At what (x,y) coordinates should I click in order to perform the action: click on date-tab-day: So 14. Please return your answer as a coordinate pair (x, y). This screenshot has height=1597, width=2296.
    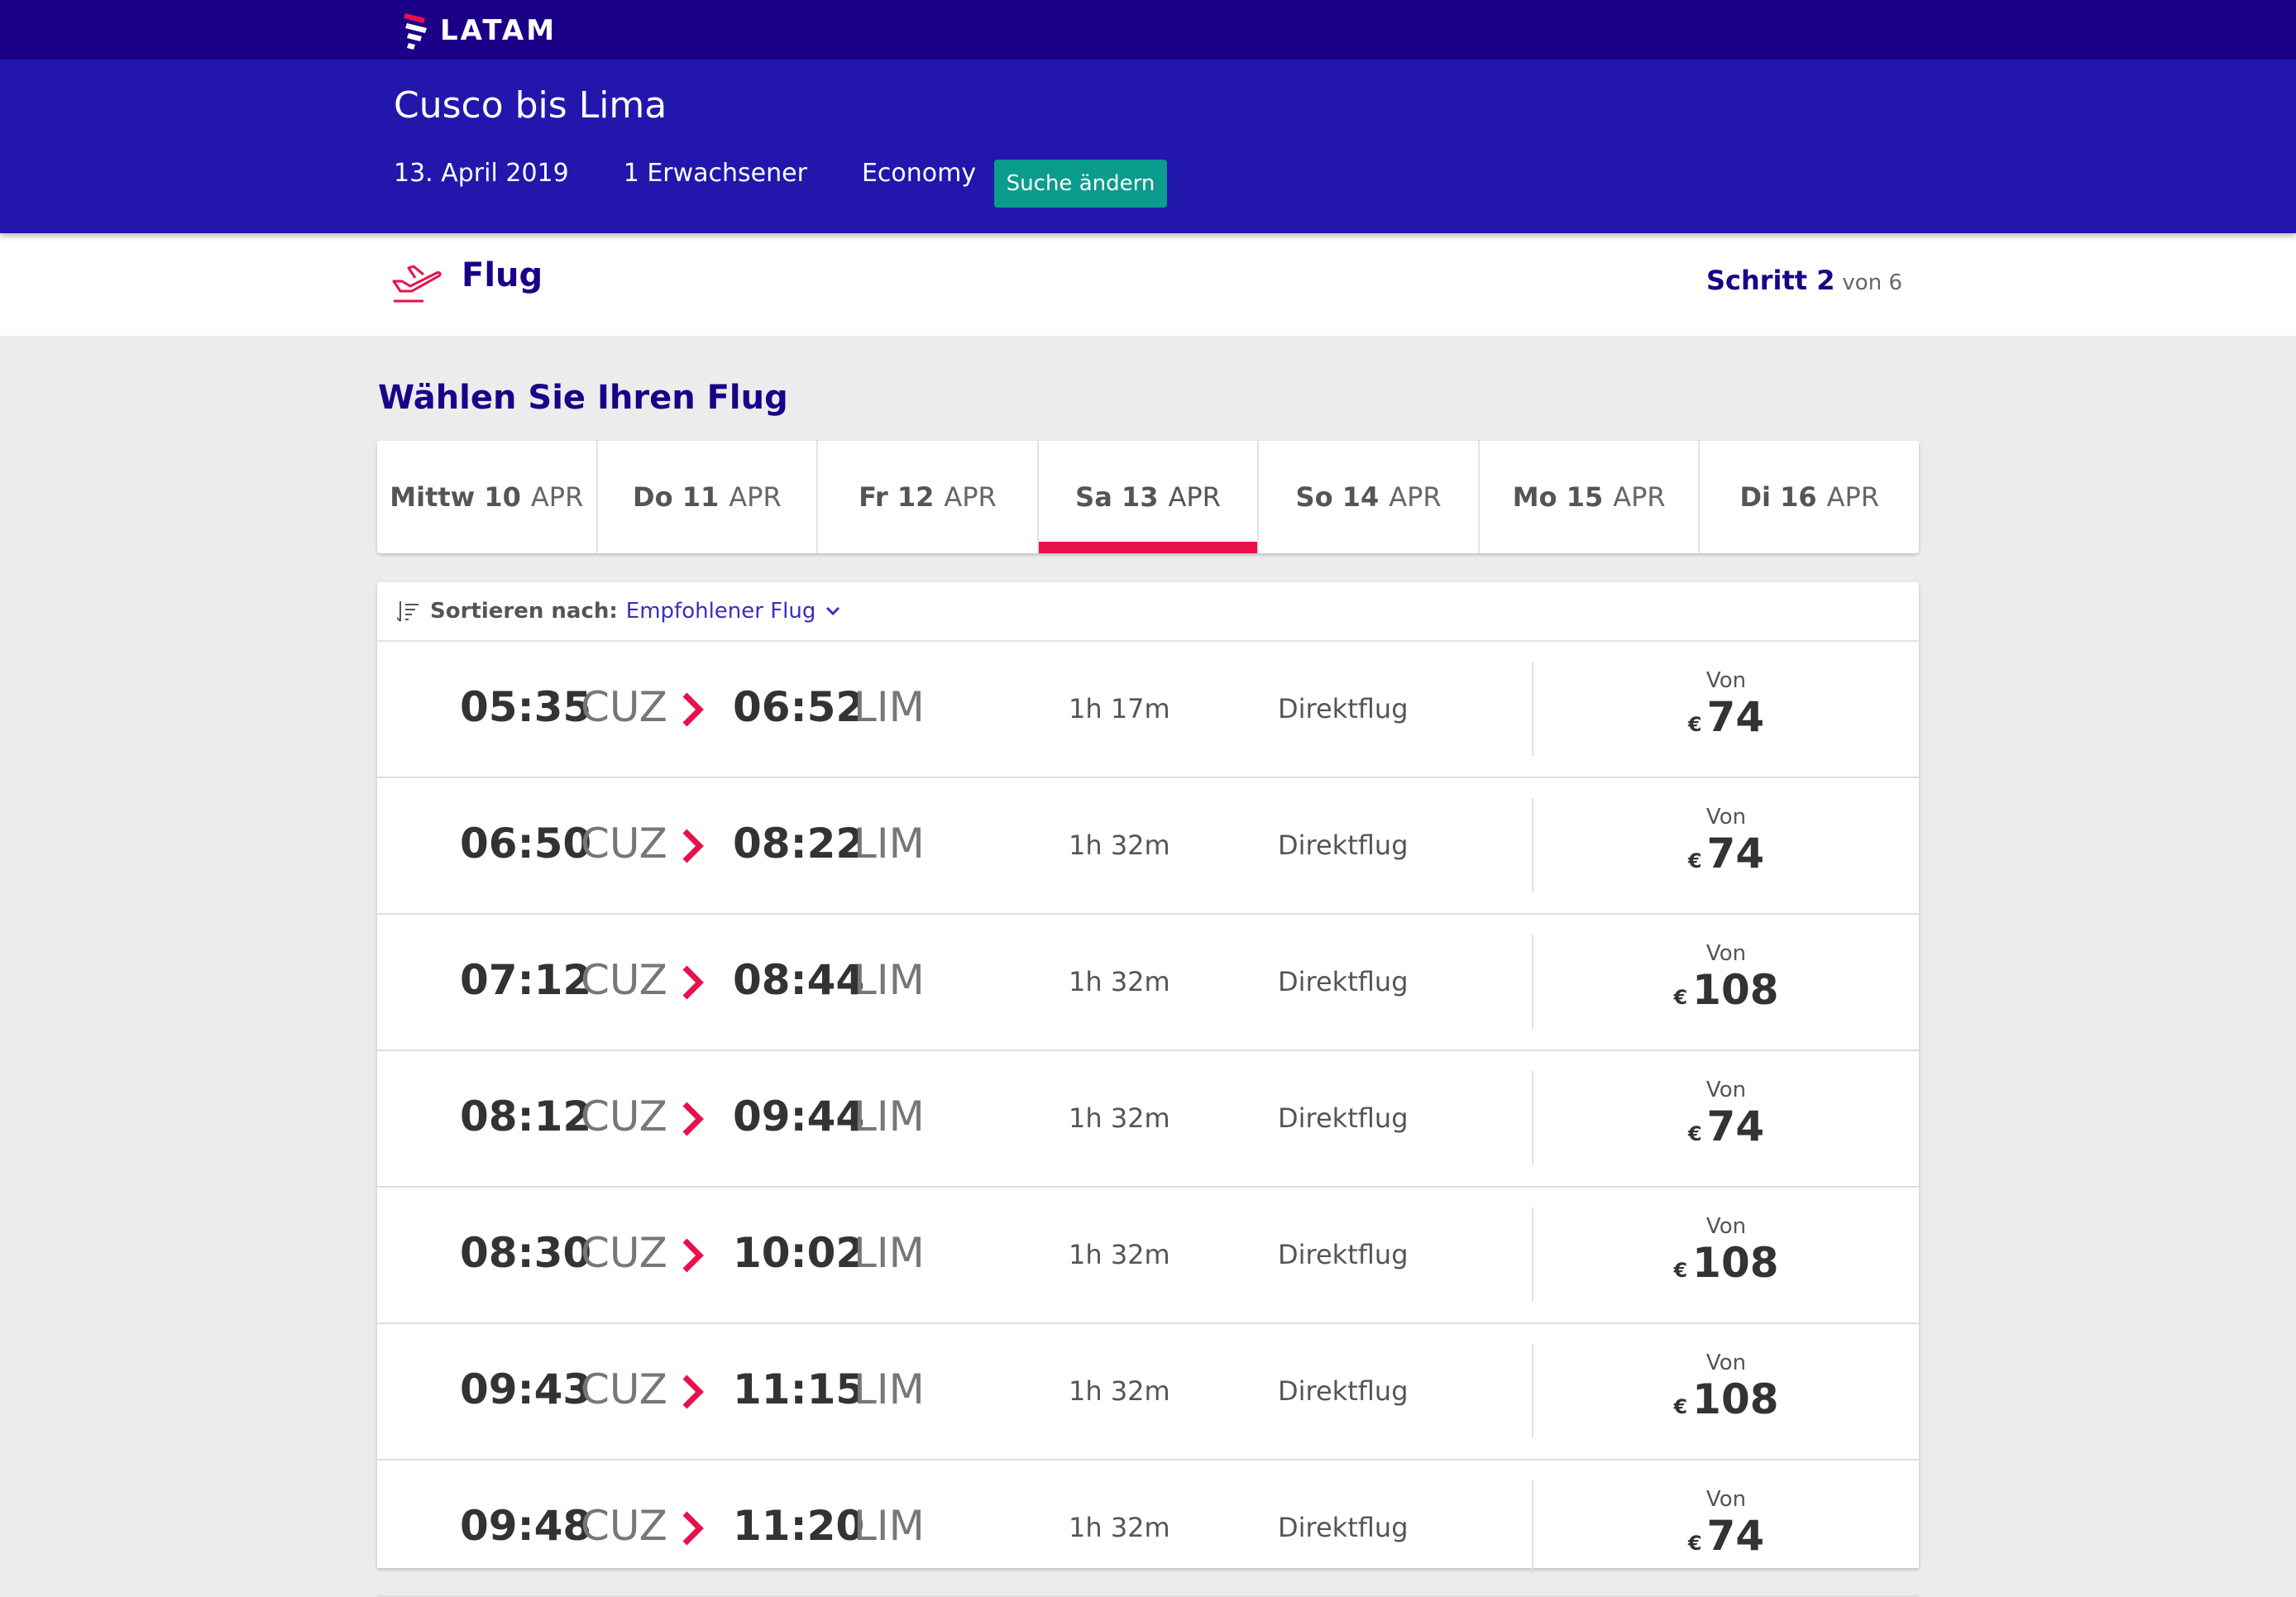
    Looking at the image, I should click on (1337, 497).